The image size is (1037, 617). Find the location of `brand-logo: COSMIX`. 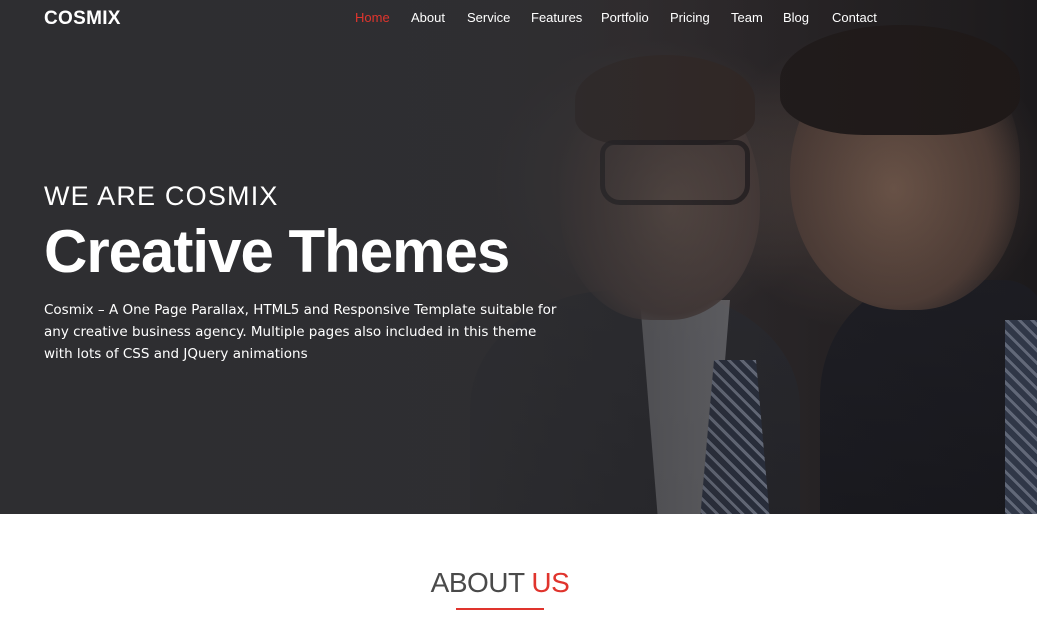

brand-logo: COSMIX is located at coordinates (82, 19).